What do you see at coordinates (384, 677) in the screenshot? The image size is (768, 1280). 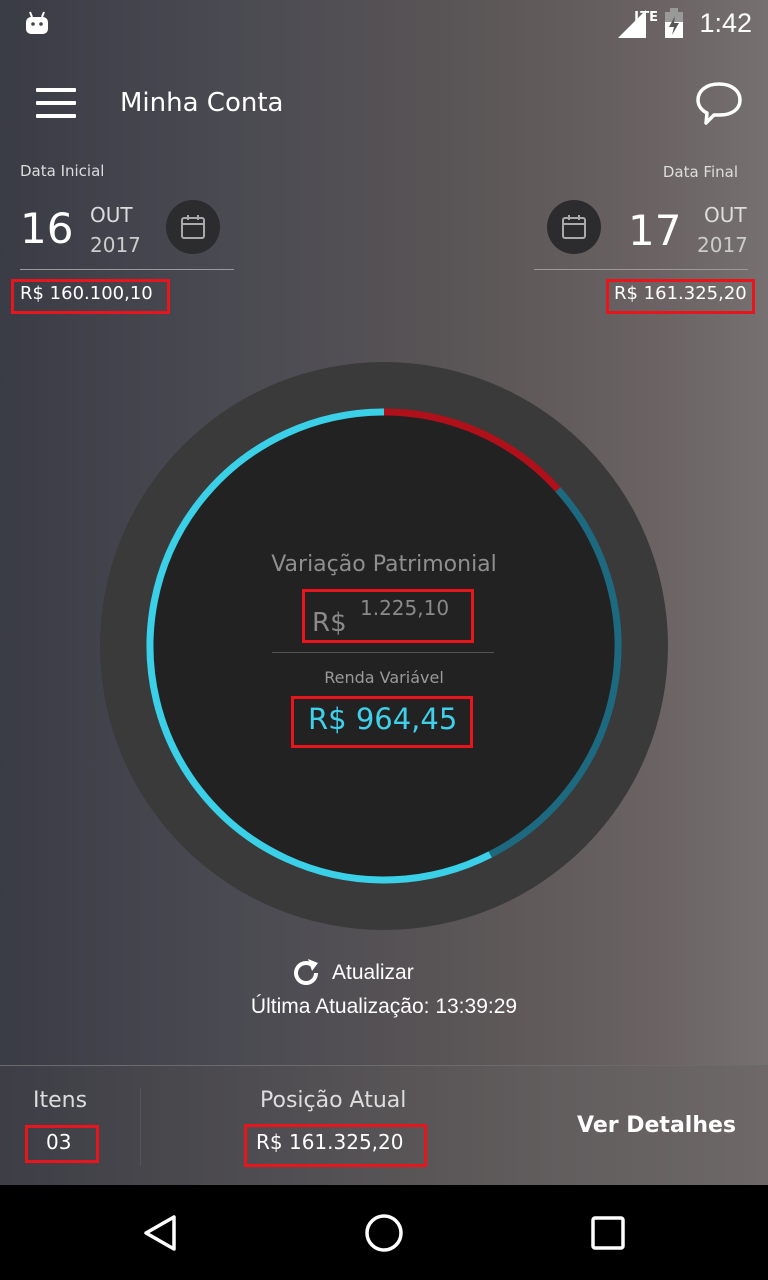 I see `variable-income-label: Renda Variável` at bounding box center [384, 677].